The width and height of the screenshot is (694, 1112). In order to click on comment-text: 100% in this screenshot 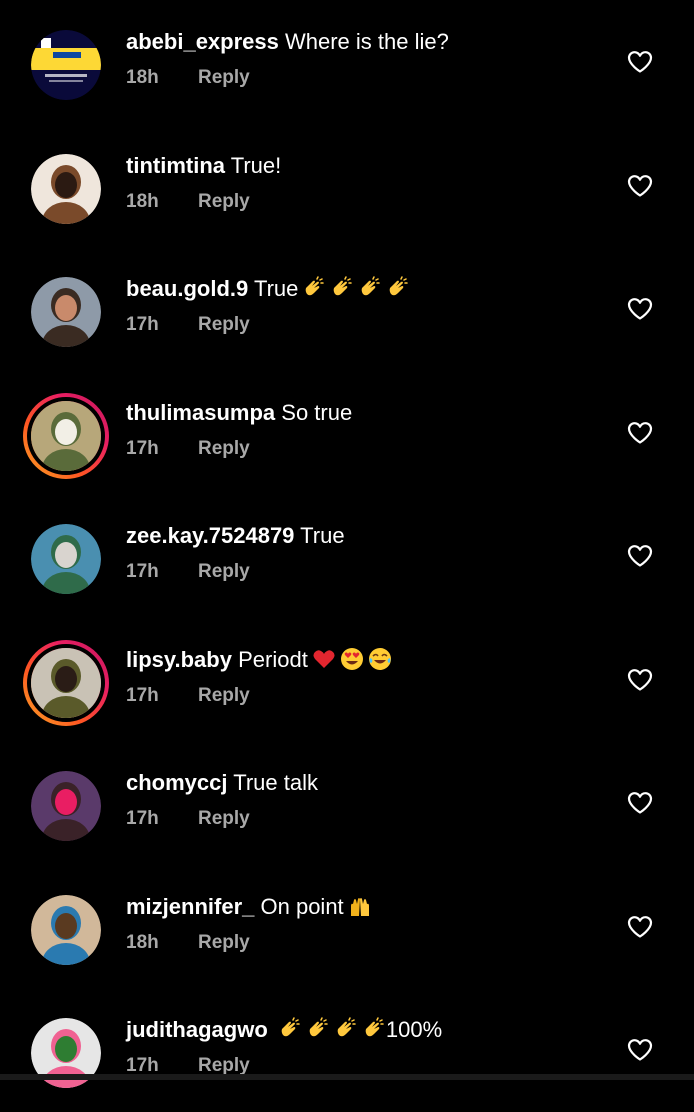, I will do `click(414, 1029)`.